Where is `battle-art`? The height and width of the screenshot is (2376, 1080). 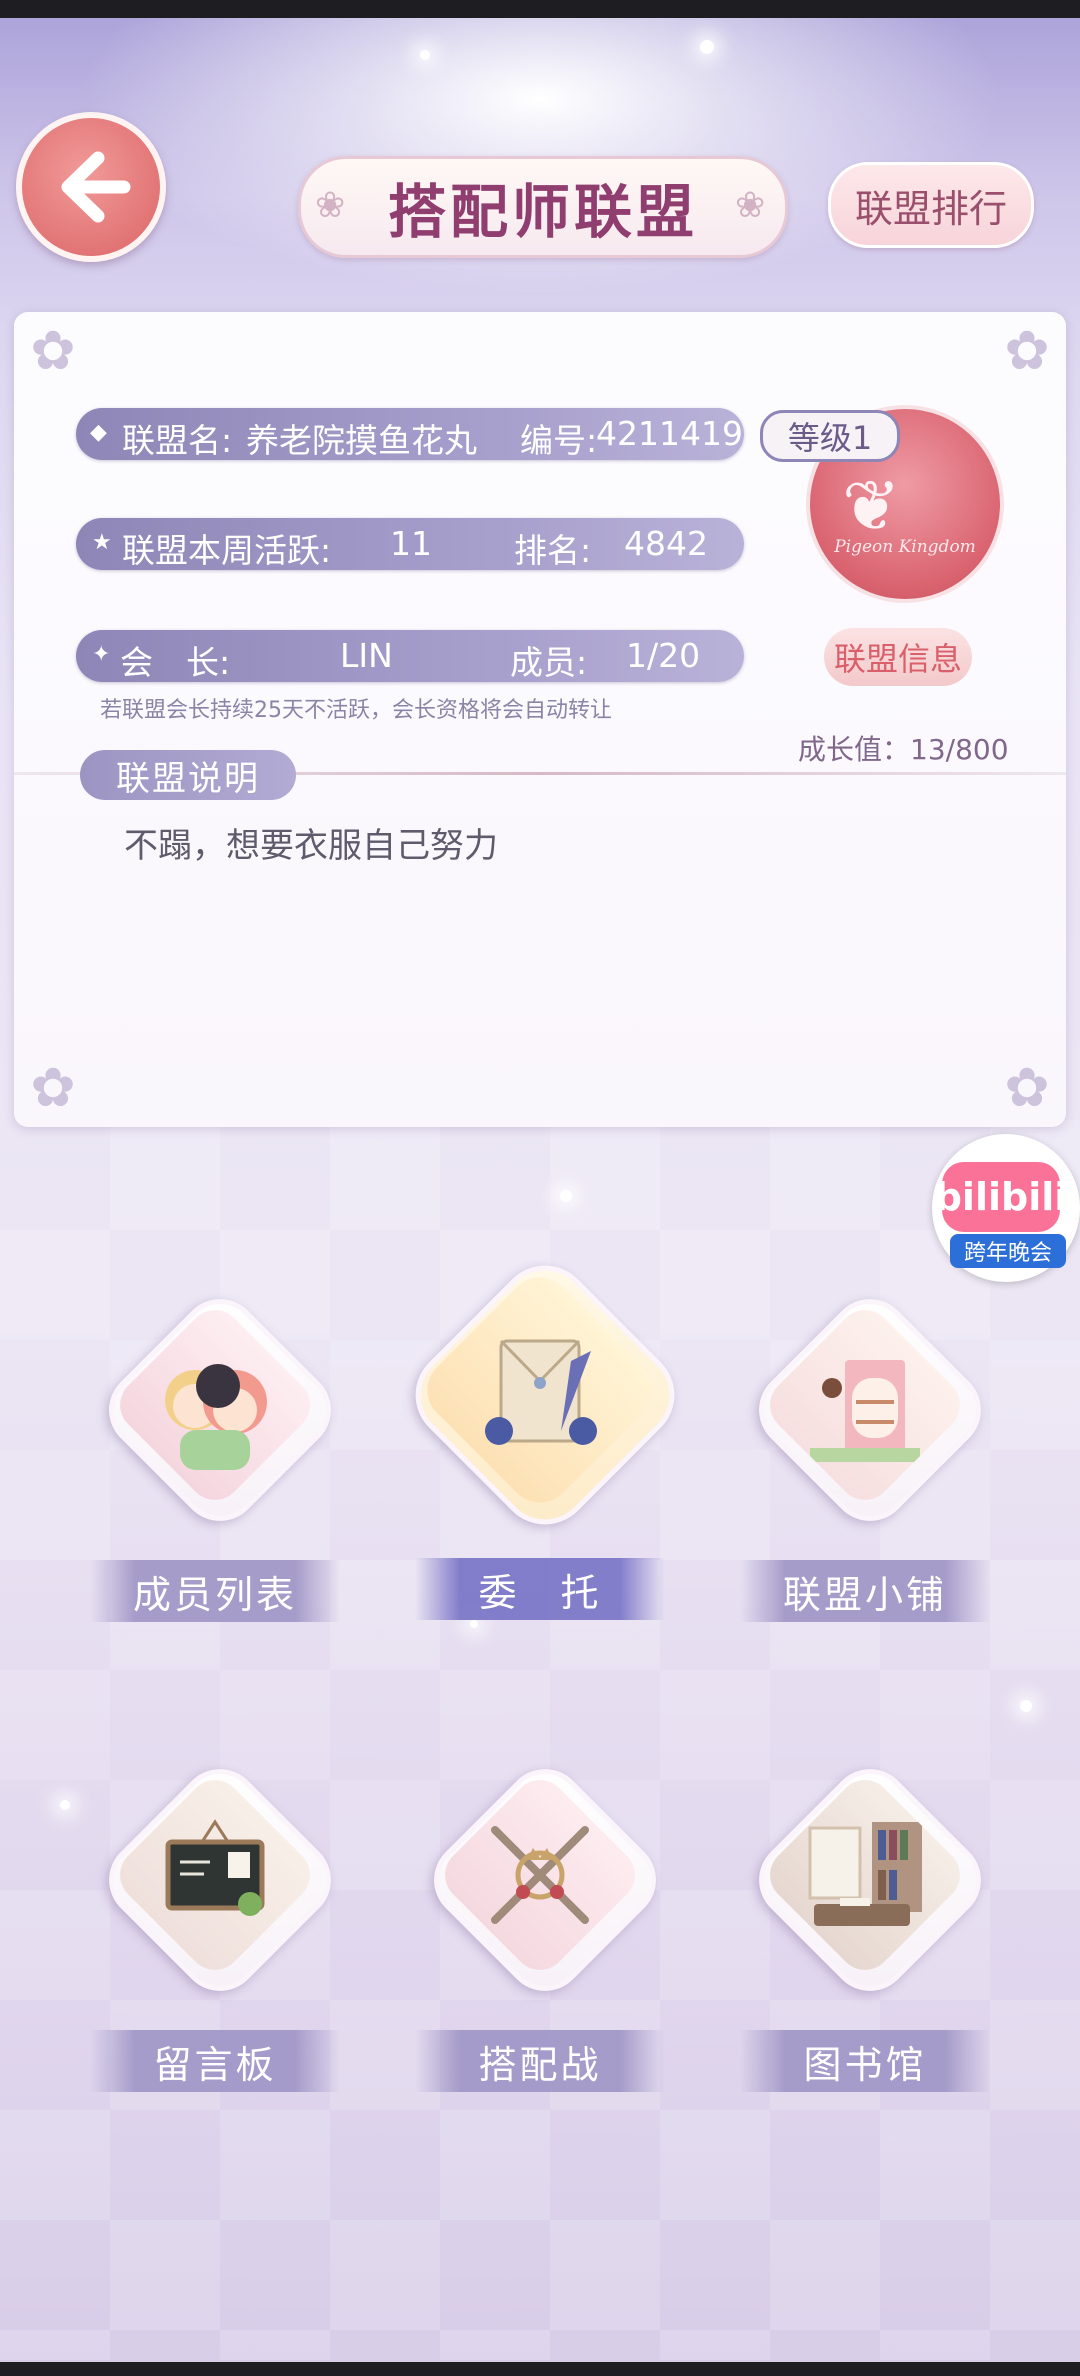
battle-art is located at coordinates (540, 1875).